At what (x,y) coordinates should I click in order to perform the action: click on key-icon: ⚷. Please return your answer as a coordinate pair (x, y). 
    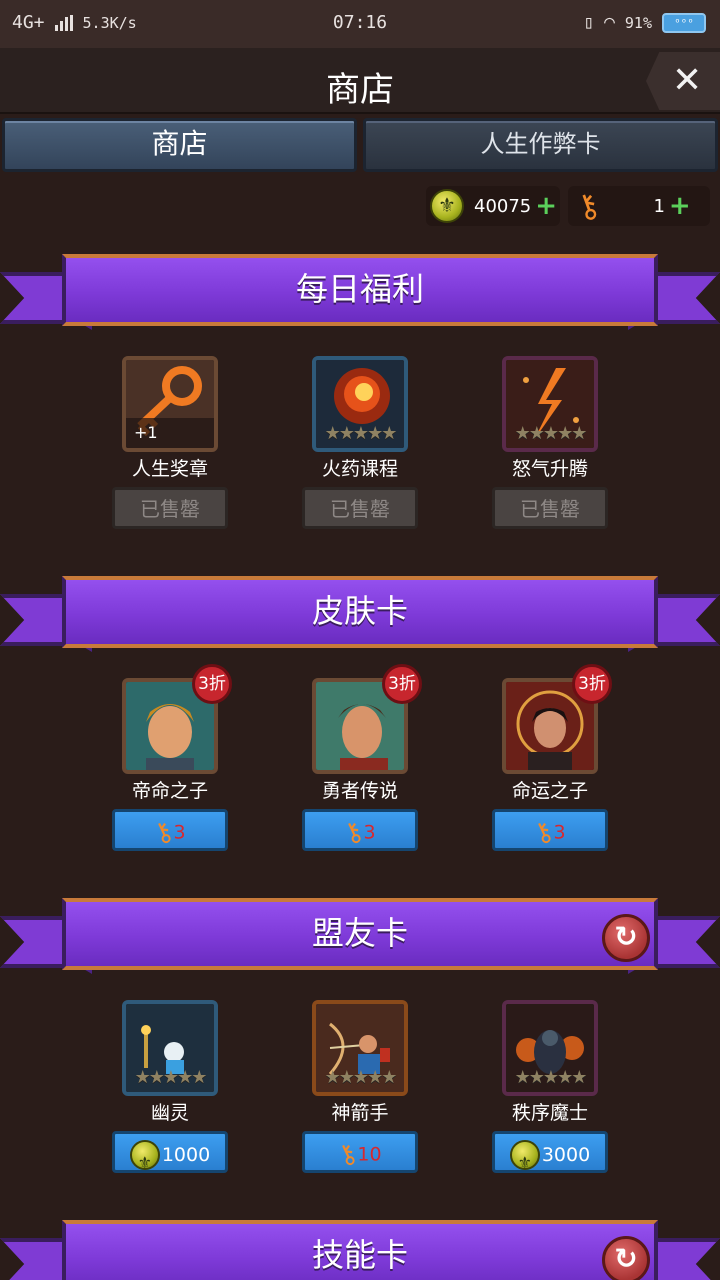
    Looking at the image, I should click on (588, 206).